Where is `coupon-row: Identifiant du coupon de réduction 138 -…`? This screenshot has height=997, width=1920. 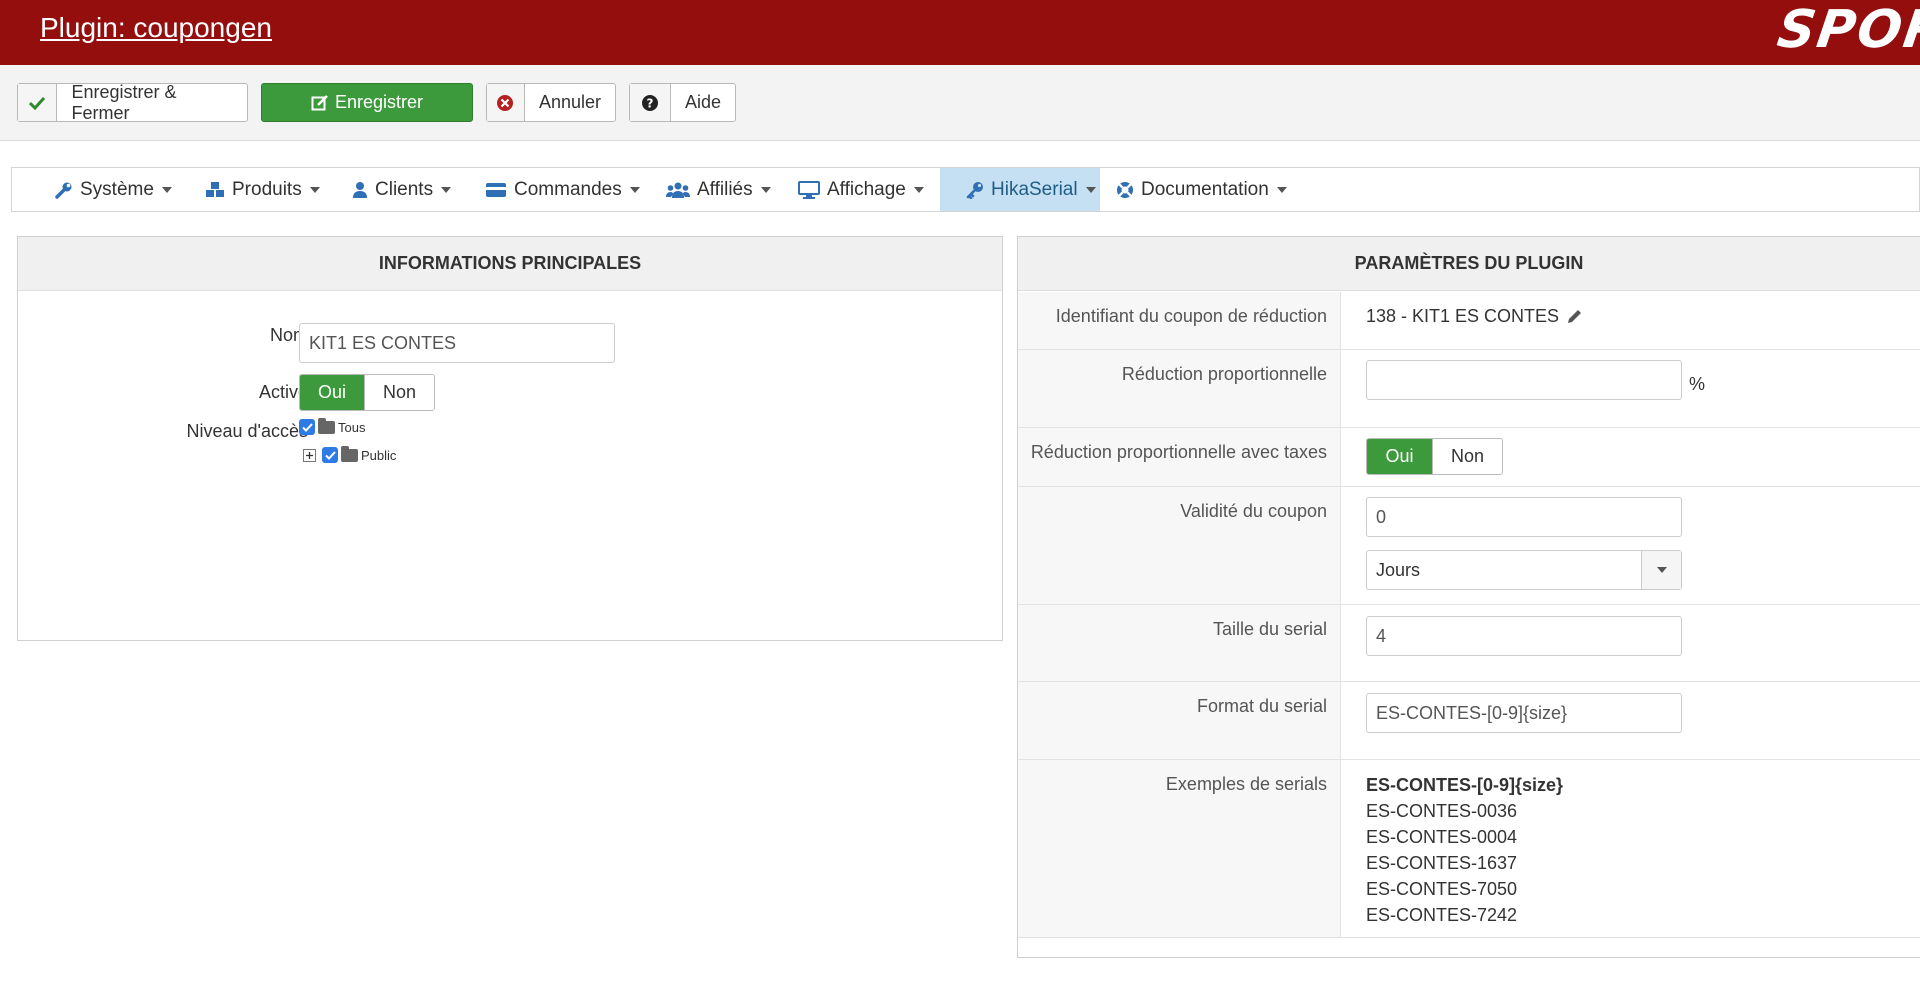 coupon-row: Identifiant du coupon de réduction 138 -… is located at coordinates (1469, 321).